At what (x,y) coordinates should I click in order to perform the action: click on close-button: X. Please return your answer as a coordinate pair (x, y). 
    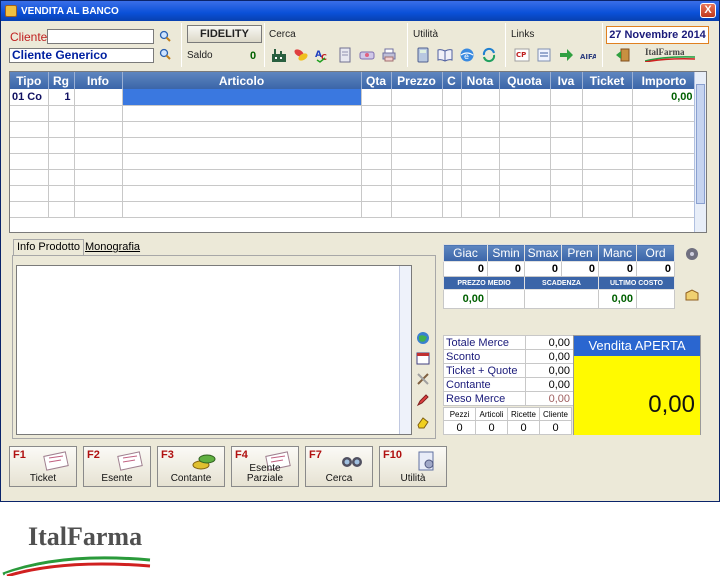
    Looking at the image, I should click on (708, 10).